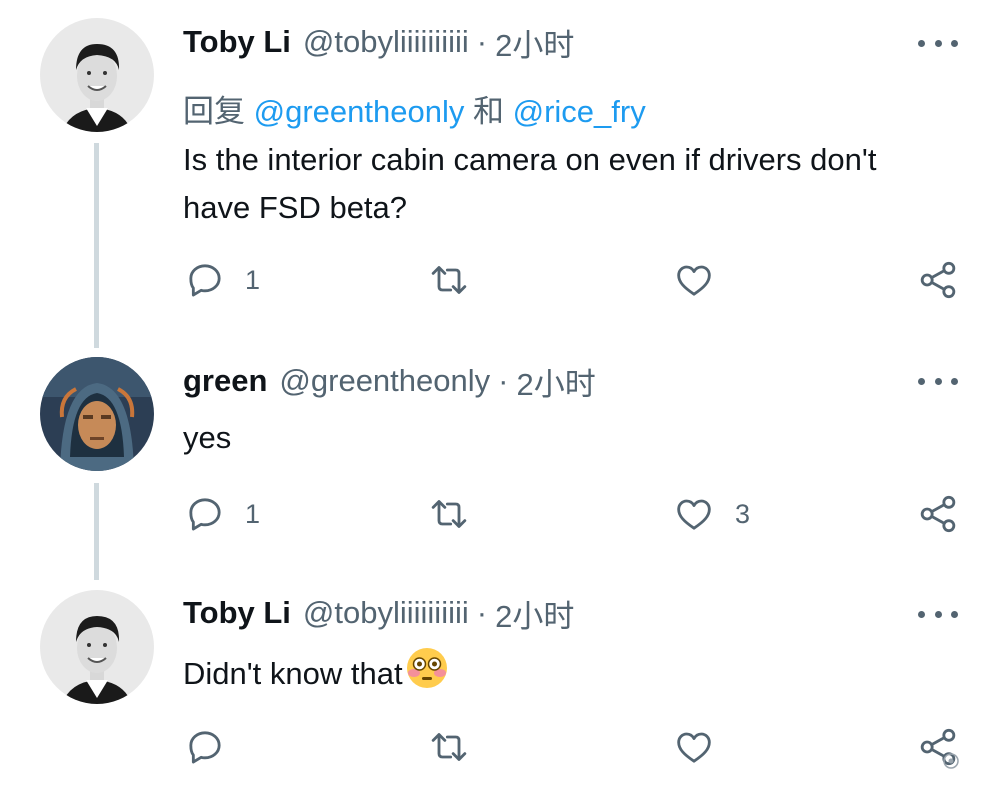 The width and height of the screenshot is (1000, 794). I want to click on tweet-header: green @greentheonly · 2小时, so click(389, 381).